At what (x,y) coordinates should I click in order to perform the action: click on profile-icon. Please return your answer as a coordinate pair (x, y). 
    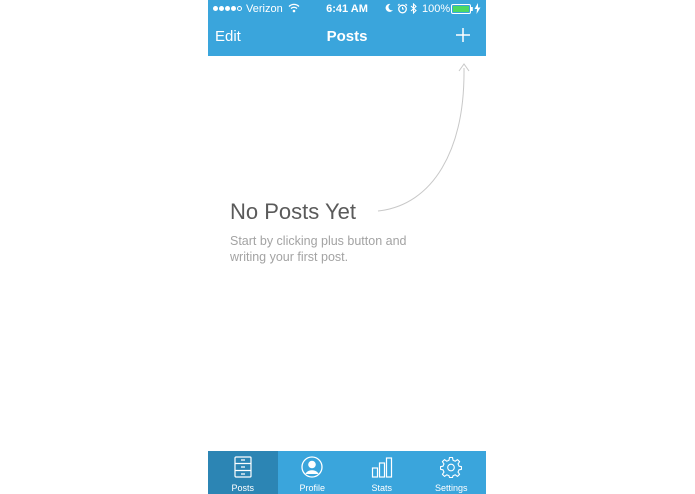
    Looking at the image, I should click on (312, 467).